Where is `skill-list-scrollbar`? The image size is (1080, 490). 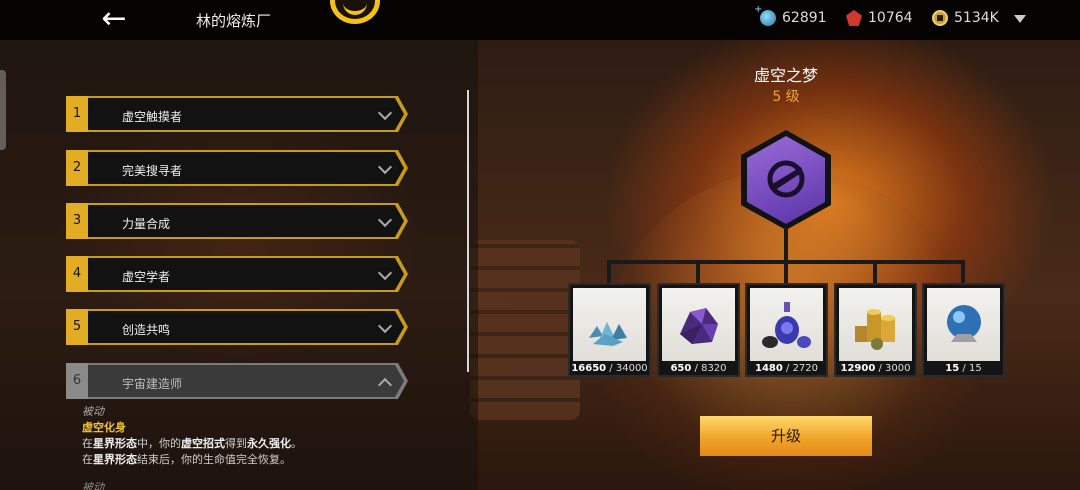 skill-list-scrollbar is located at coordinates (468, 231).